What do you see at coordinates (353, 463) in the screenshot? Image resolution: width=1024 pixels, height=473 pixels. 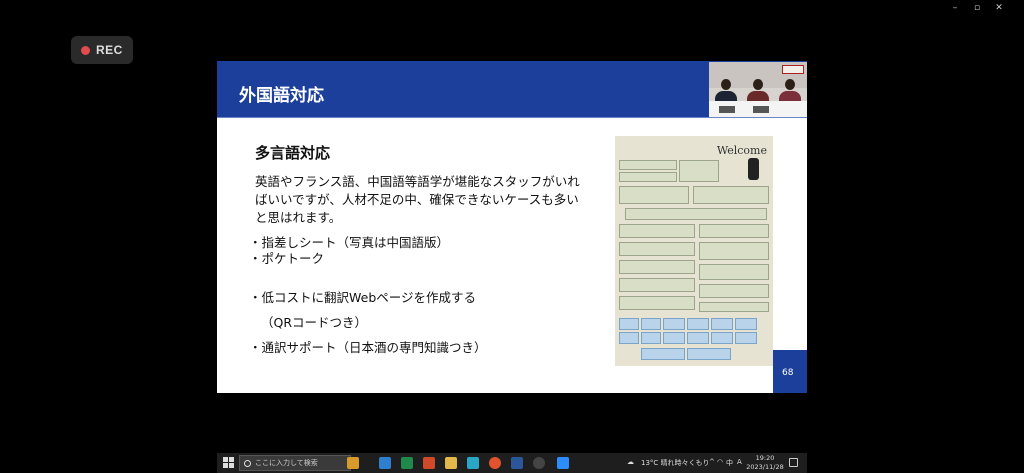 I see `briefcase-icon` at bounding box center [353, 463].